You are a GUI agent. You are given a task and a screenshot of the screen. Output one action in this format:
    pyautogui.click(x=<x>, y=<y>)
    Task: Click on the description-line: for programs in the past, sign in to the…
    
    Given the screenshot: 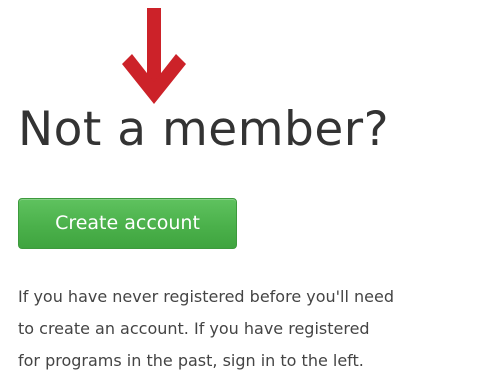 What is the action you would take?
    pyautogui.click(x=191, y=360)
    